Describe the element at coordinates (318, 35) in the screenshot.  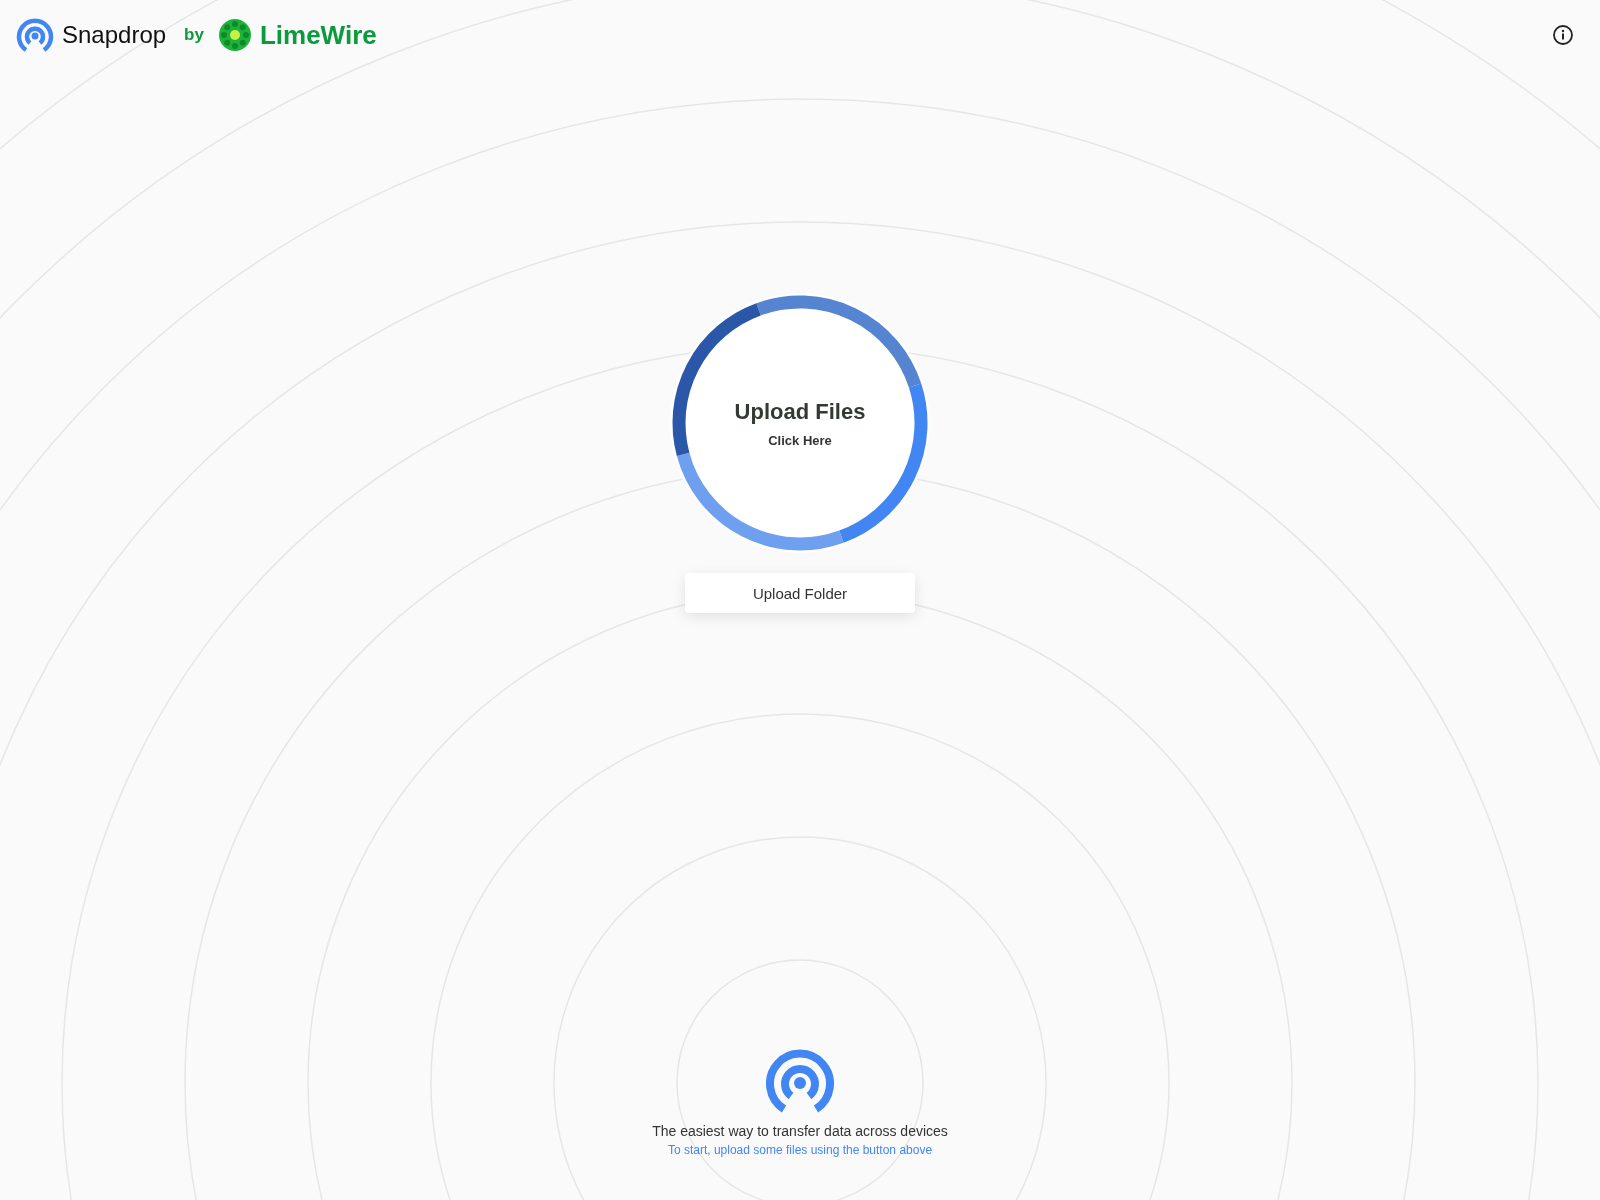
I see `partner-name: LimeWire` at that location.